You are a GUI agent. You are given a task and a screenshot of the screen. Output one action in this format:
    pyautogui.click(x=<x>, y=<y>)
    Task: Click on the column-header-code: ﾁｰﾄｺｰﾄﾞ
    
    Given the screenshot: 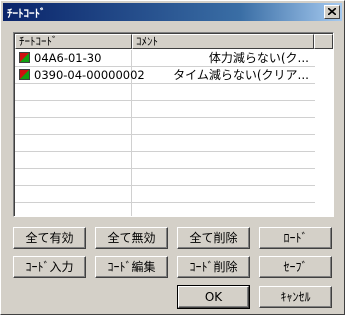 What is the action you would take?
    pyautogui.click(x=73, y=41)
    